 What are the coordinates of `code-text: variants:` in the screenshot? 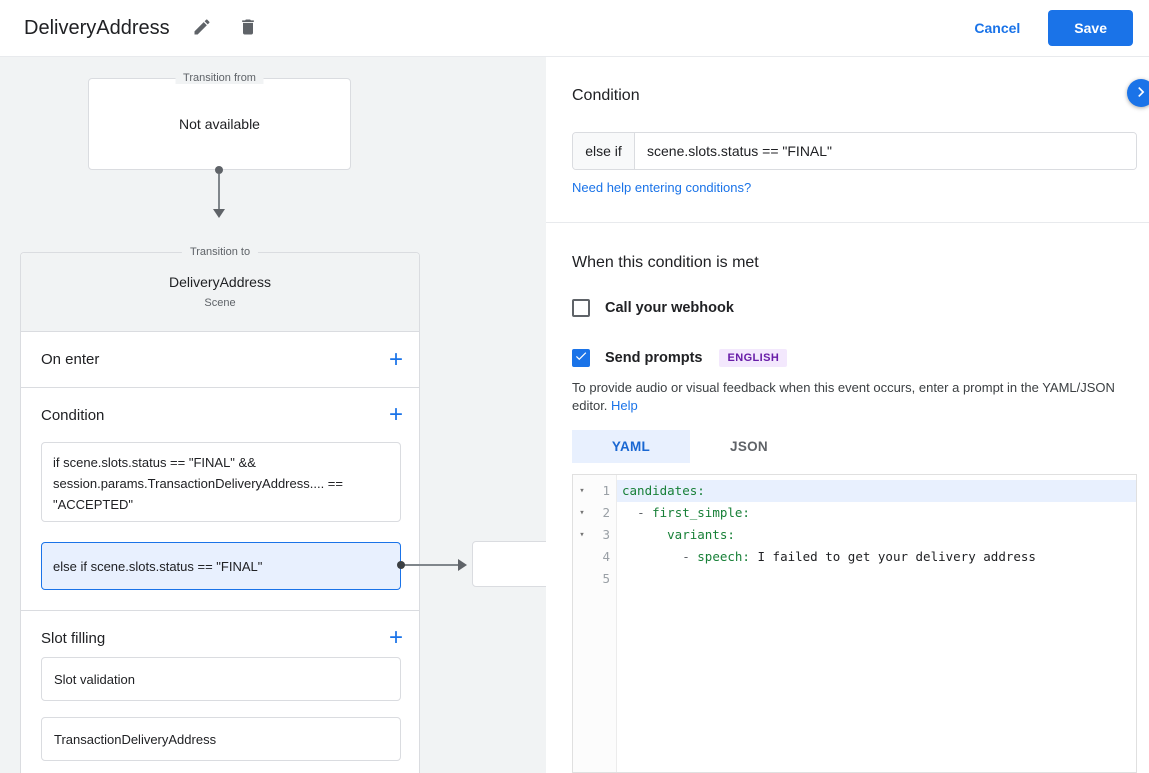 It's located at (876, 535).